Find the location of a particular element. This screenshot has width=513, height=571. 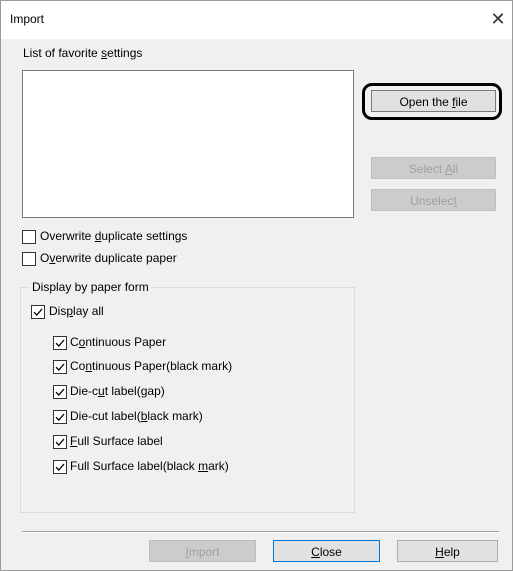

select-all-button: Select All is located at coordinates (433, 168).